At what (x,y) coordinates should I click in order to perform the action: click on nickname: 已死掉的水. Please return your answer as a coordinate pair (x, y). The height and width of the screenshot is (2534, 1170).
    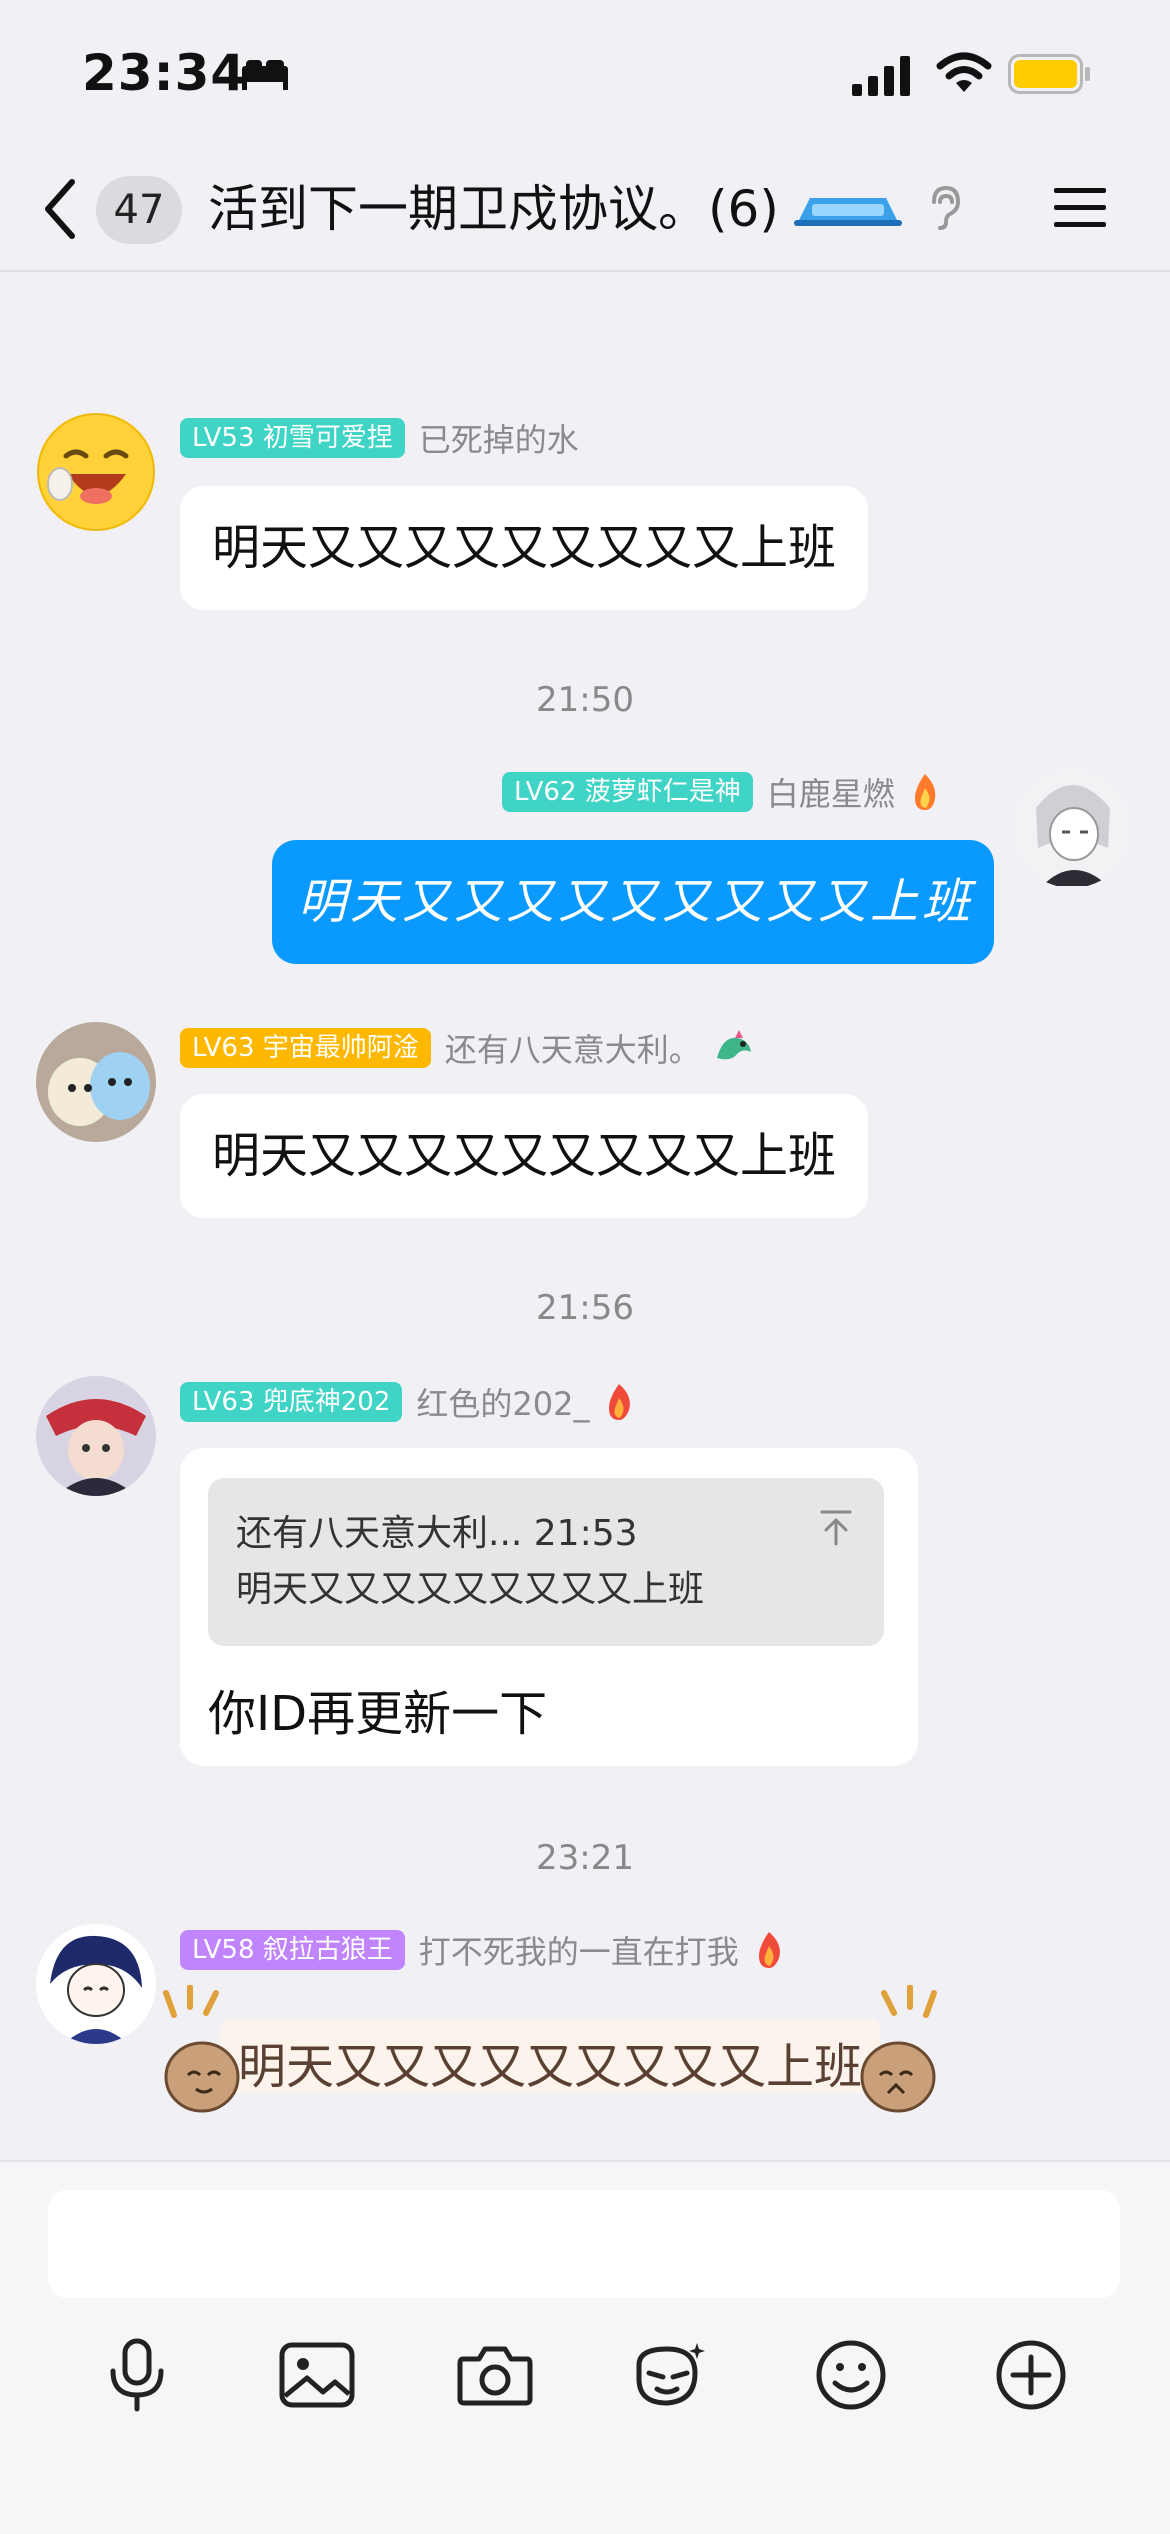
    Looking at the image, I should click on (499, 438).